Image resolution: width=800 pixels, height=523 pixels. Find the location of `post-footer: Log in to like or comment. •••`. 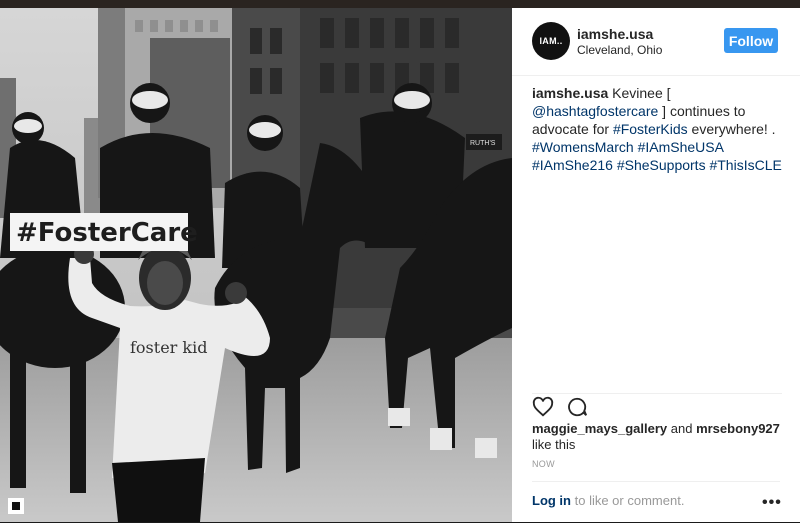

post-footer: Log in to like or comment. ••• is located at coordinates (657, 502).